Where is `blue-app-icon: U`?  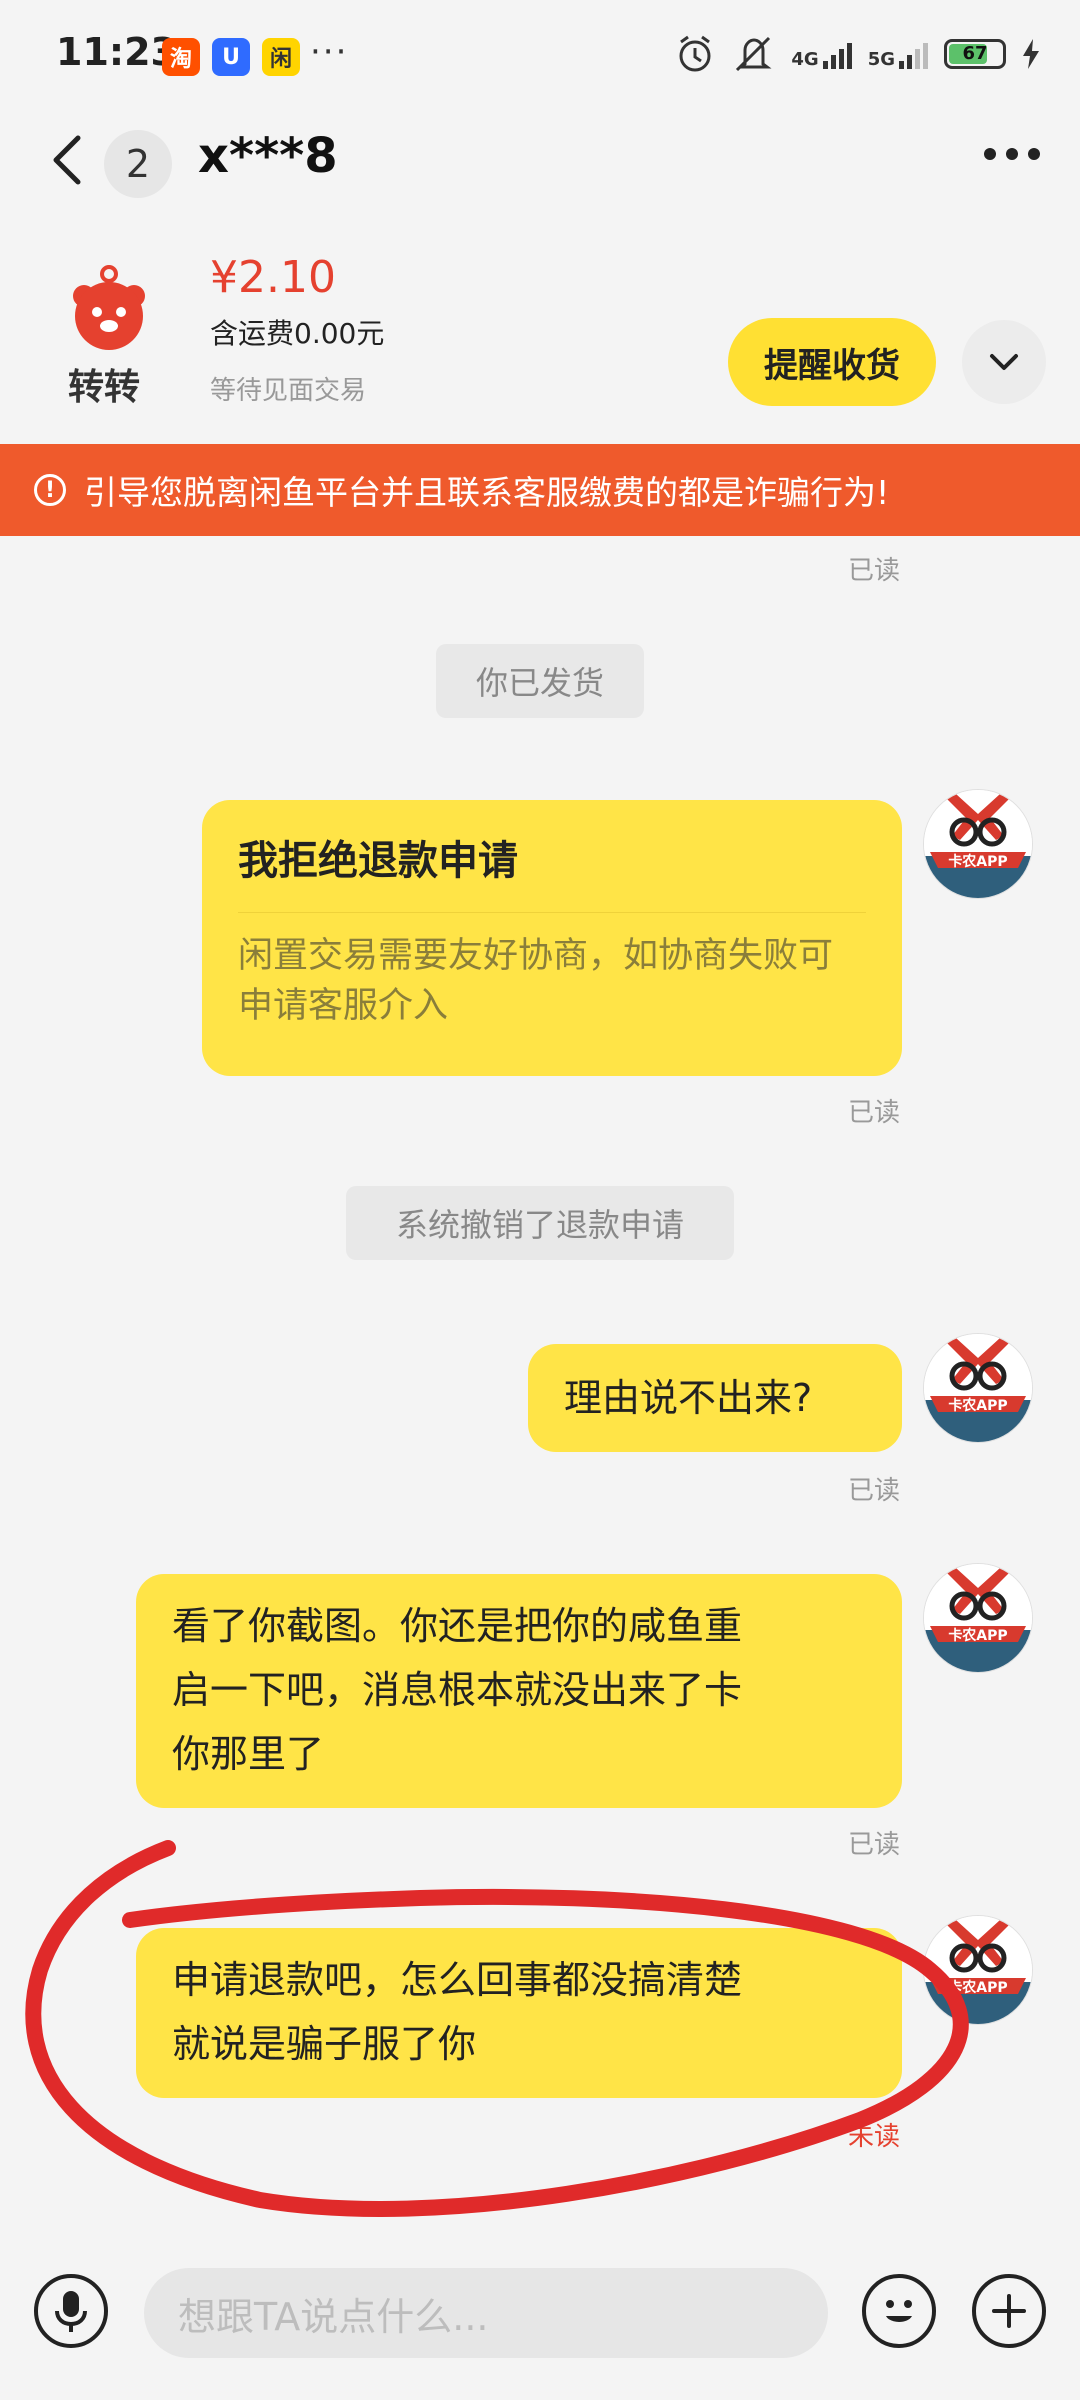
blue-app-icon: U is located at coordinates (231, 57).